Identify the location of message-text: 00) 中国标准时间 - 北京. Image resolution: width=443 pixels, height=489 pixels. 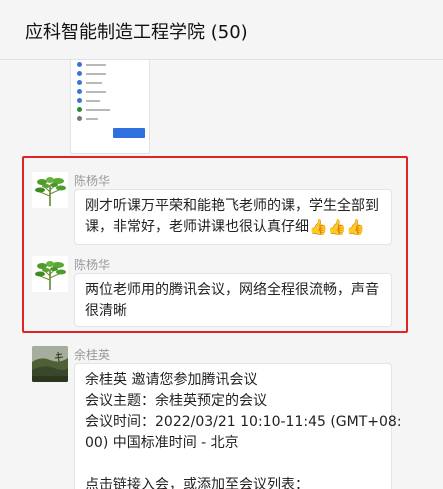
(162, 443).